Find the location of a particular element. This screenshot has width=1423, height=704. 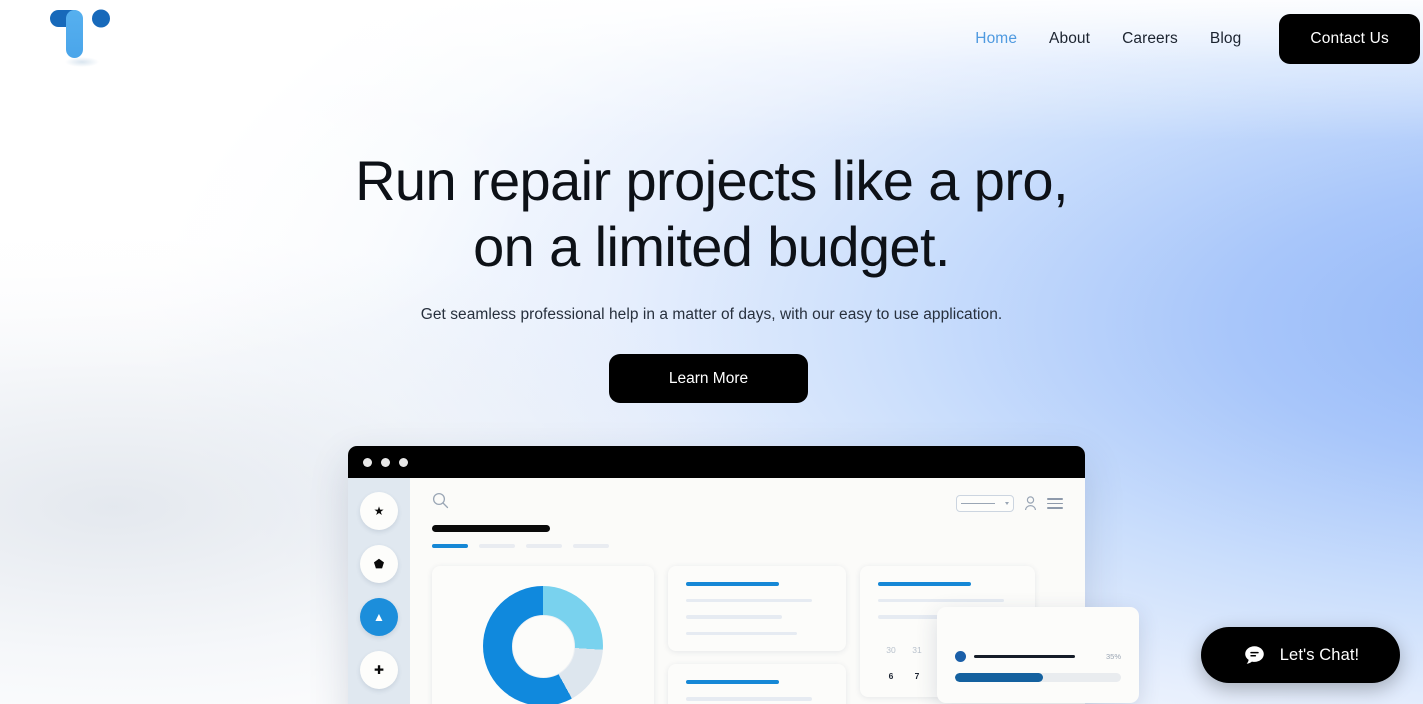

lets-chat-button: Let's Chat! is located at coordinates (1300, 655).